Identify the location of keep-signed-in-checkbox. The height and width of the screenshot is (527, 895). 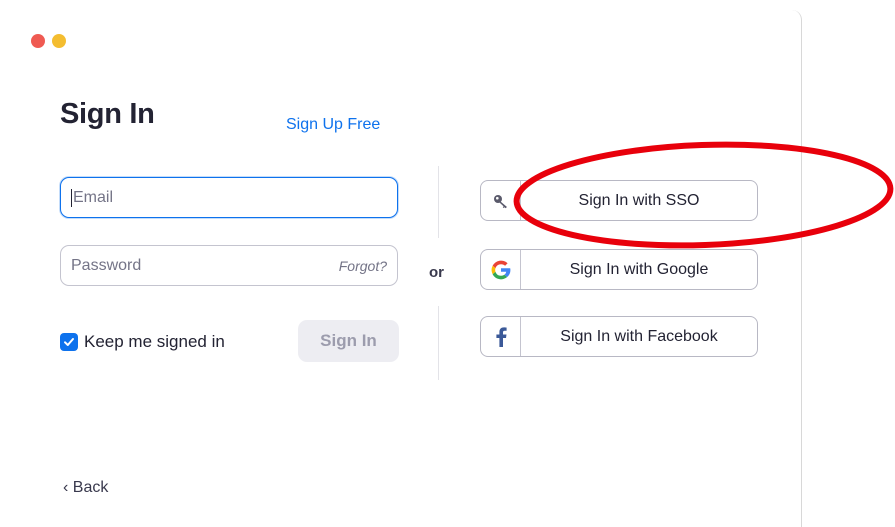
(69, 342).